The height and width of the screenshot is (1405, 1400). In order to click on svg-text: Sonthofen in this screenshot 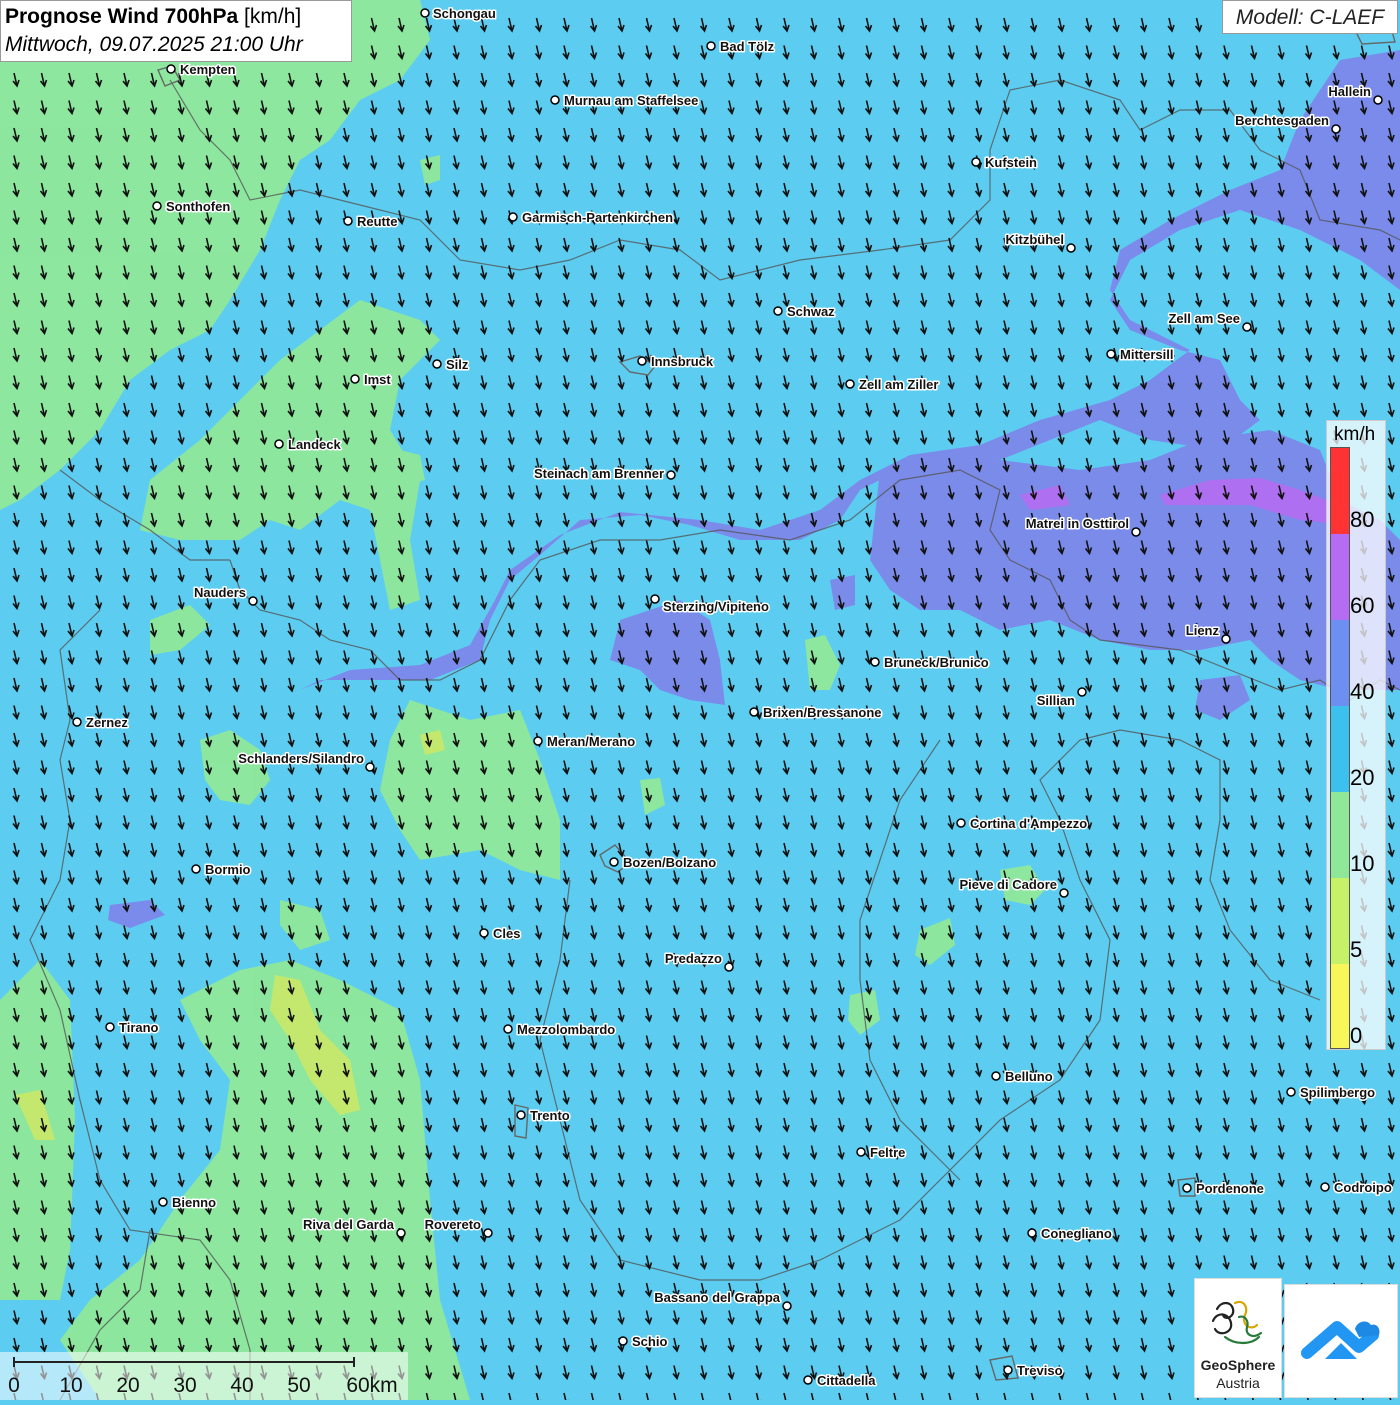, I will do `click(198, 206)`.